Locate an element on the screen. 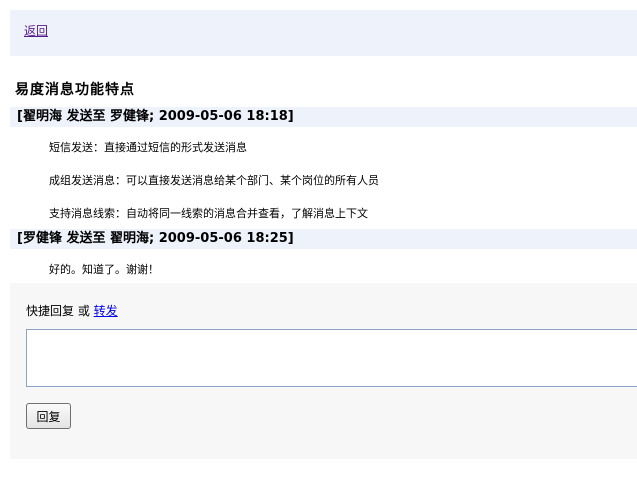 The image size is (637, 487). message-header: [翟明海 发送至 罗健锋; 2009-05-06 18:18] is located at coordinates (323, 117).